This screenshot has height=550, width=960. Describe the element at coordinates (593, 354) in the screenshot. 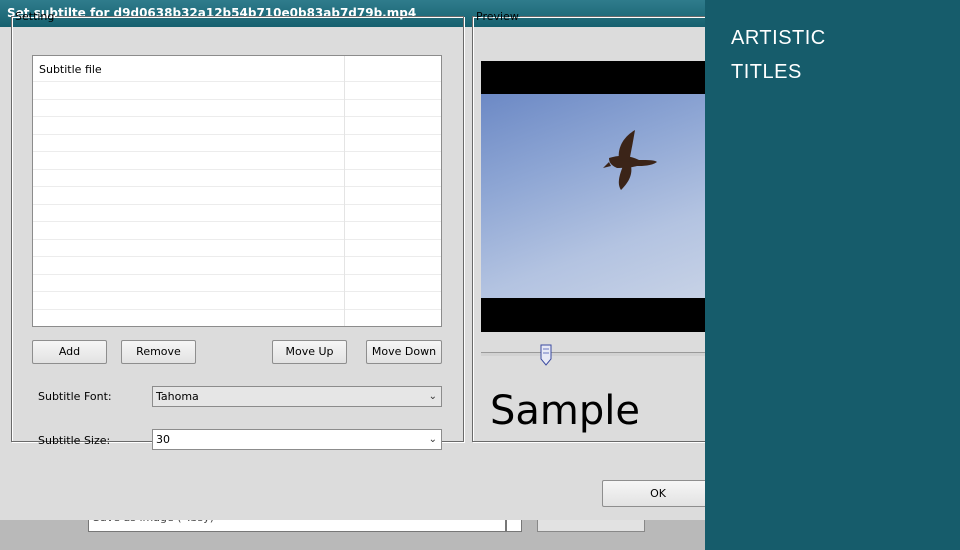

I see `preview-slider-track` at that location.